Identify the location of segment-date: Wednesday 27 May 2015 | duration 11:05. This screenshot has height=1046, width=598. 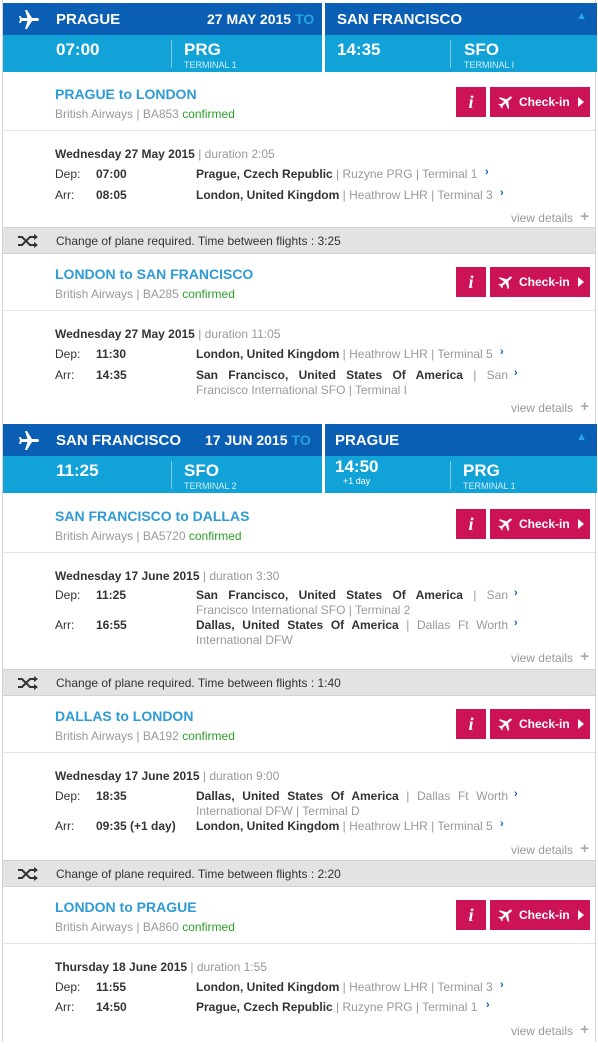
(168, 334).